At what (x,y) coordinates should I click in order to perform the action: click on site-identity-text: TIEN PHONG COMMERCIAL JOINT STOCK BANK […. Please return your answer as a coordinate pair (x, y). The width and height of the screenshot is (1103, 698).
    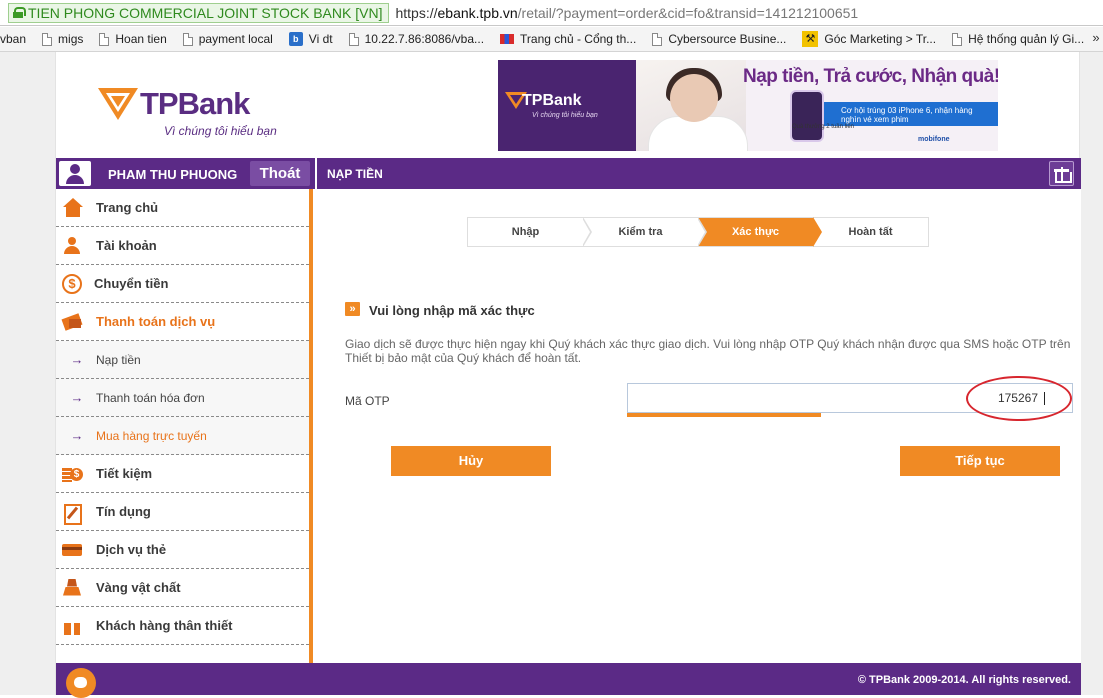
    Looking at the image, I should click on (205, 12).